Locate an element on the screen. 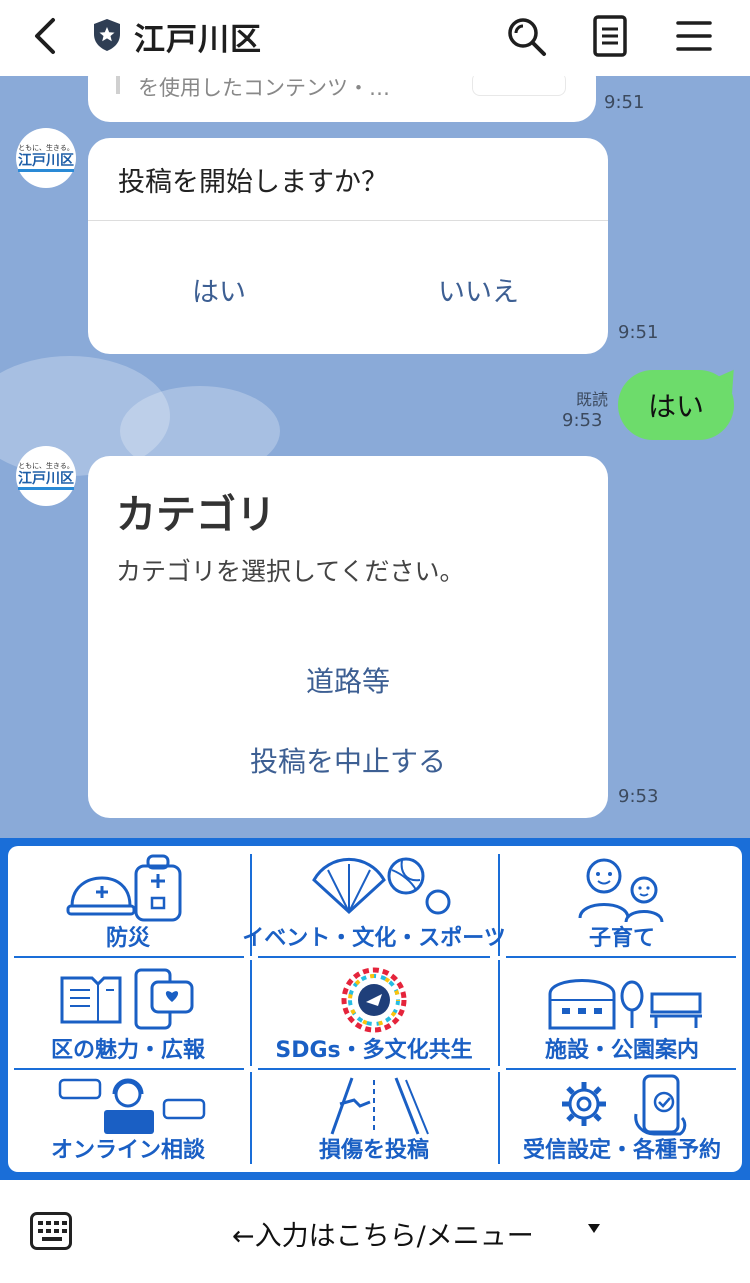  menu-sdgs: SDGs・多文化共生 is located at coordinates (374, 1014).